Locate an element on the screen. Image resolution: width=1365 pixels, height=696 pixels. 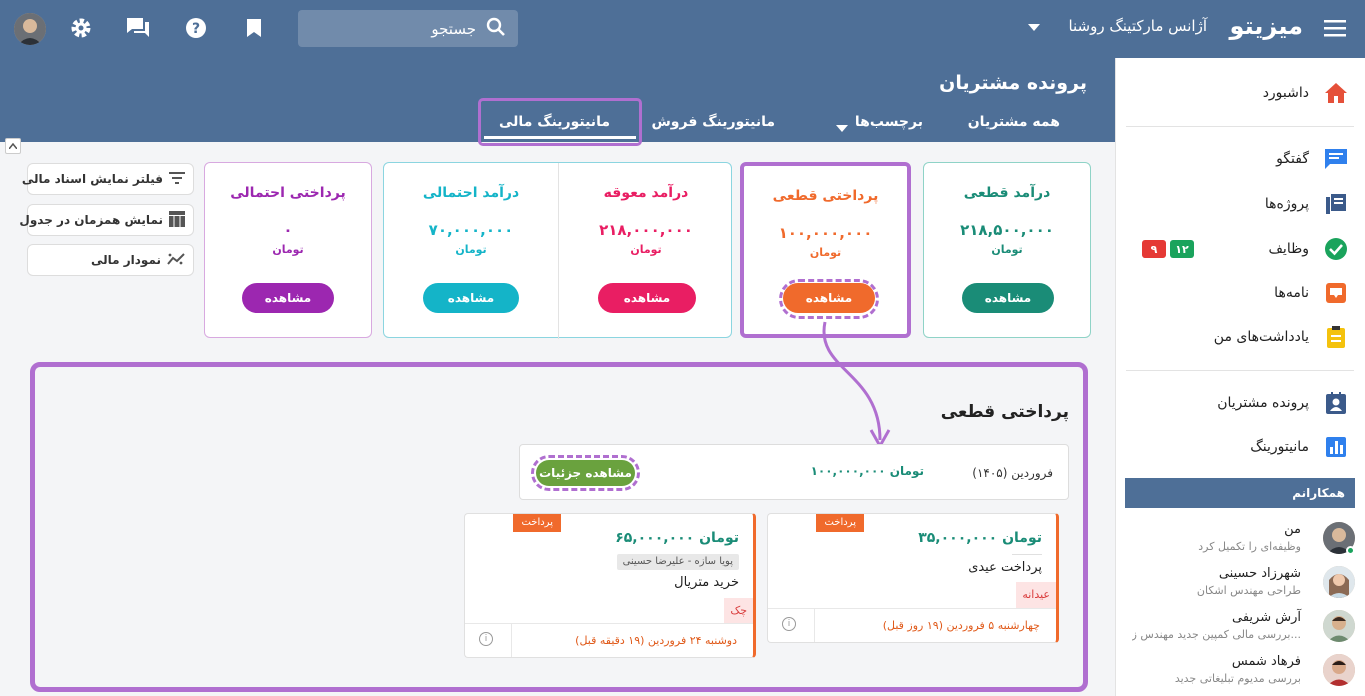
summary-month: فروردین (۱۴۰۵) is located at coordinates (1012, 473).